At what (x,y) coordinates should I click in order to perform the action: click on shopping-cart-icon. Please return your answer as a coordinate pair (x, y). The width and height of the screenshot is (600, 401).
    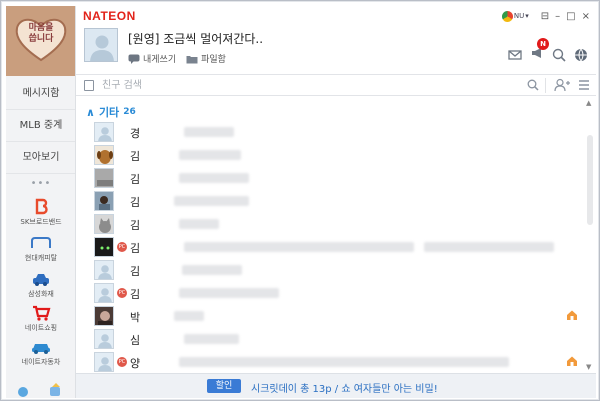
    Looking at the image, I should click on (42, 313).